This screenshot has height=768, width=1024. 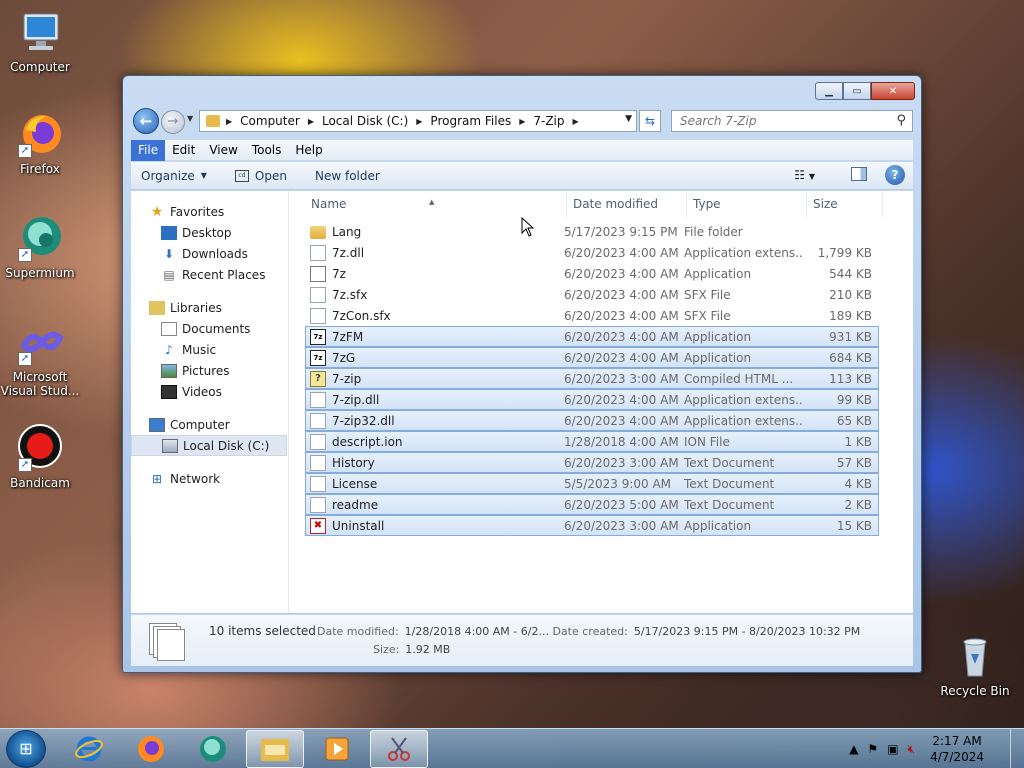 I want to click on show-hidden-icons-button: ▲, so click(x=853, y=749).